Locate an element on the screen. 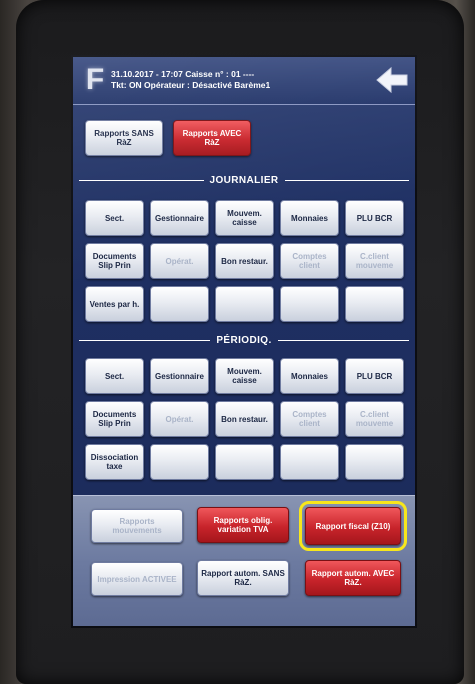 Image resolution: width=475 pixels, height=684 pixels. periodic-documents-button: Documents Slip Prin is located at coordinates (114, 419).